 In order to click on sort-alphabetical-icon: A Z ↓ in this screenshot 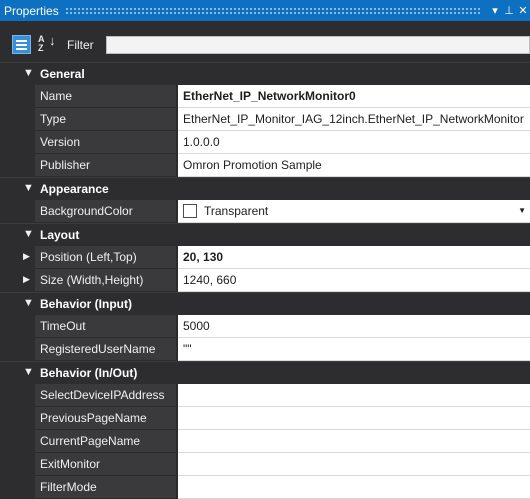, I will do `click(48, 44)`.